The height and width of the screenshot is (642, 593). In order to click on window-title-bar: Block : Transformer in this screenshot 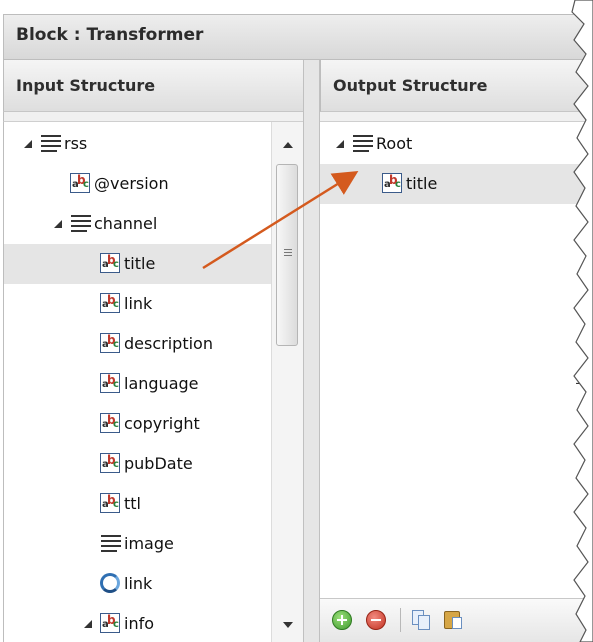, I will do `click(298, 37)`.